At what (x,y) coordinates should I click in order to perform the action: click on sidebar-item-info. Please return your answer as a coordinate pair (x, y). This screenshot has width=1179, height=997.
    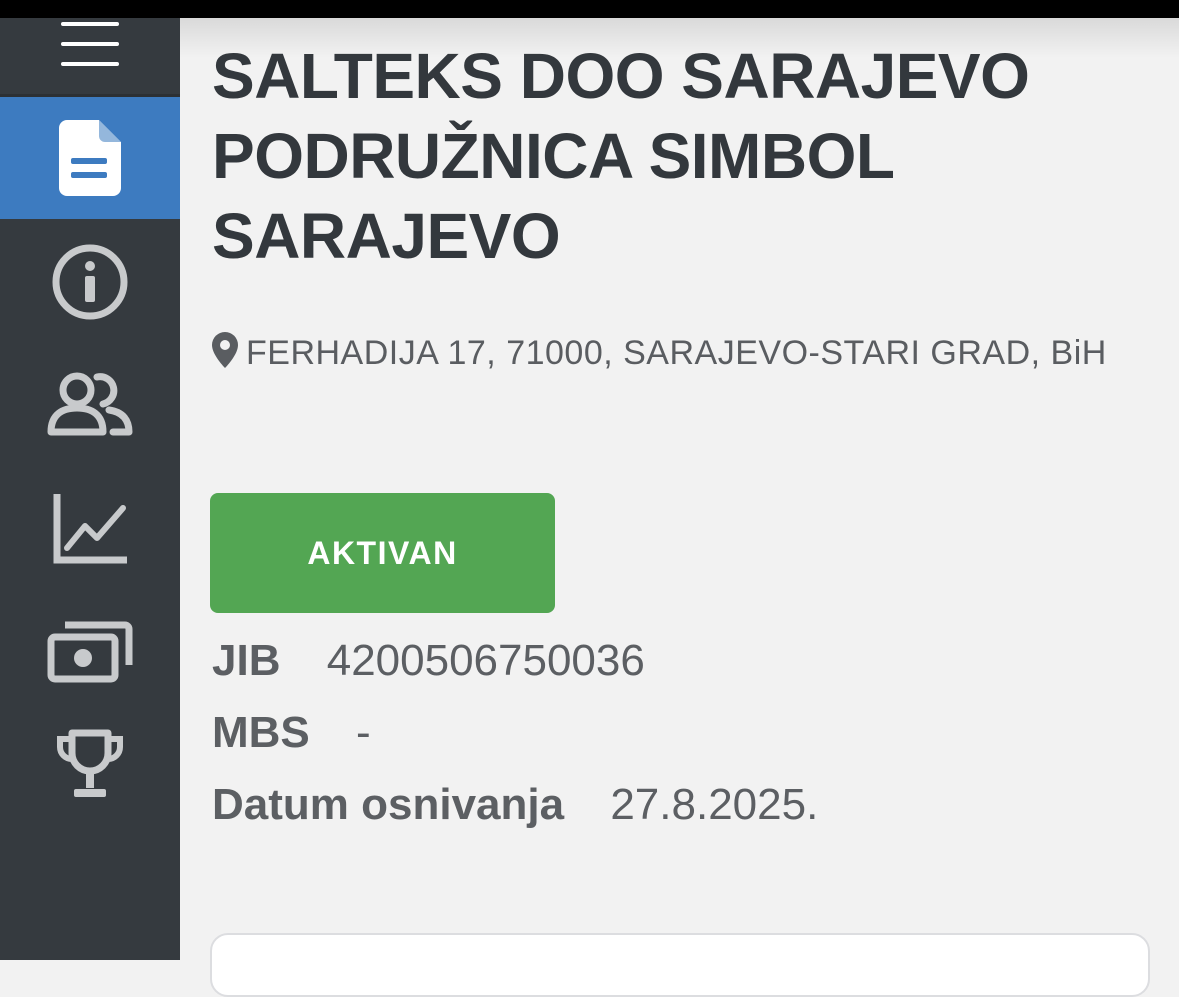
    Looking at the image, I should click on (90, 281).